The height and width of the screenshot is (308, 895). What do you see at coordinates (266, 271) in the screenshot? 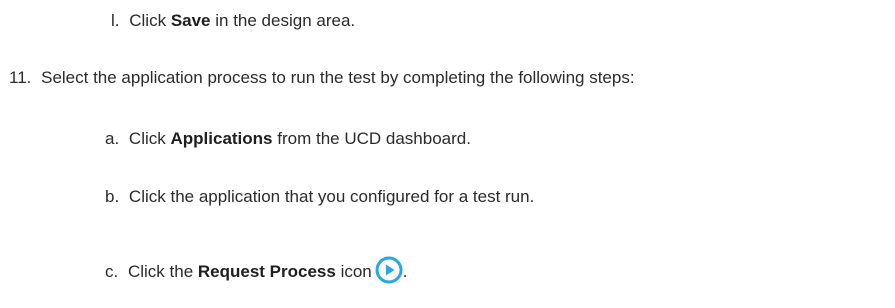
I see `ui-term-request-process: Request Process` at bounding box center [266, 271].